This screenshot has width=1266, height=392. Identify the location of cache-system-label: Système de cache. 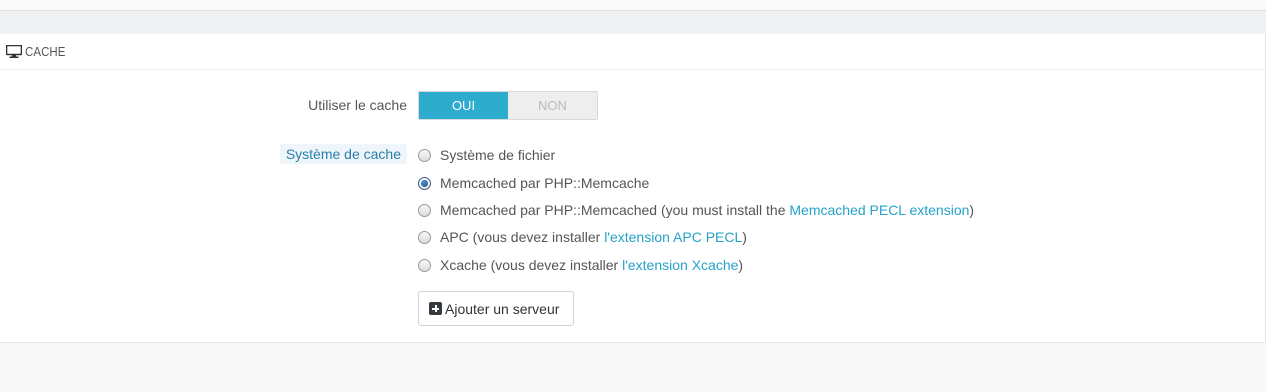
(343, 154).